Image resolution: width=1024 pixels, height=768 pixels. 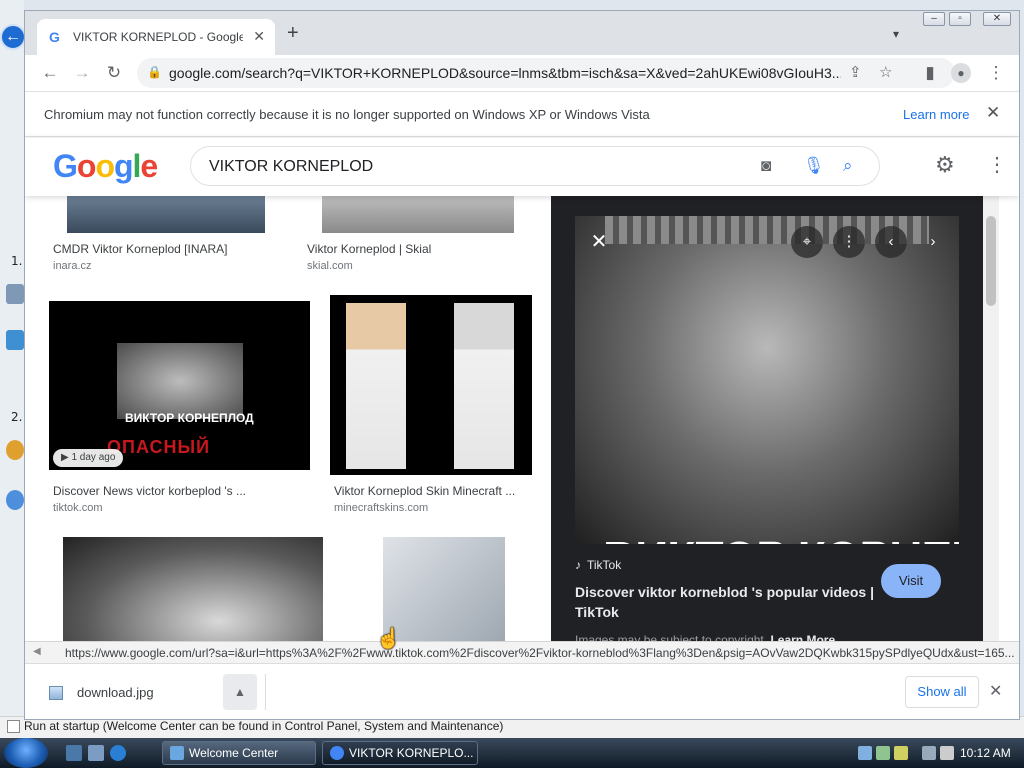 What do you see at coordinates (123, 166) in the screenshot?
I see `google-logo-letter: g` at bounding box center [123, 166].